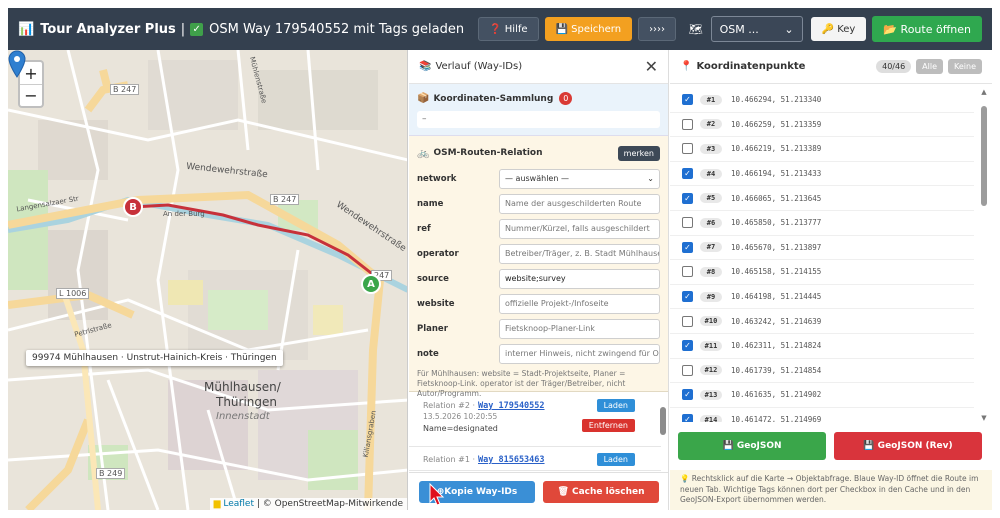 This screenshot has width=1000, height=518. What do you see at coordinates (776, 395) in the screenshot?
I see `point-coordinate: 10.461635, 51.214902` at bounding box center [776, 395].